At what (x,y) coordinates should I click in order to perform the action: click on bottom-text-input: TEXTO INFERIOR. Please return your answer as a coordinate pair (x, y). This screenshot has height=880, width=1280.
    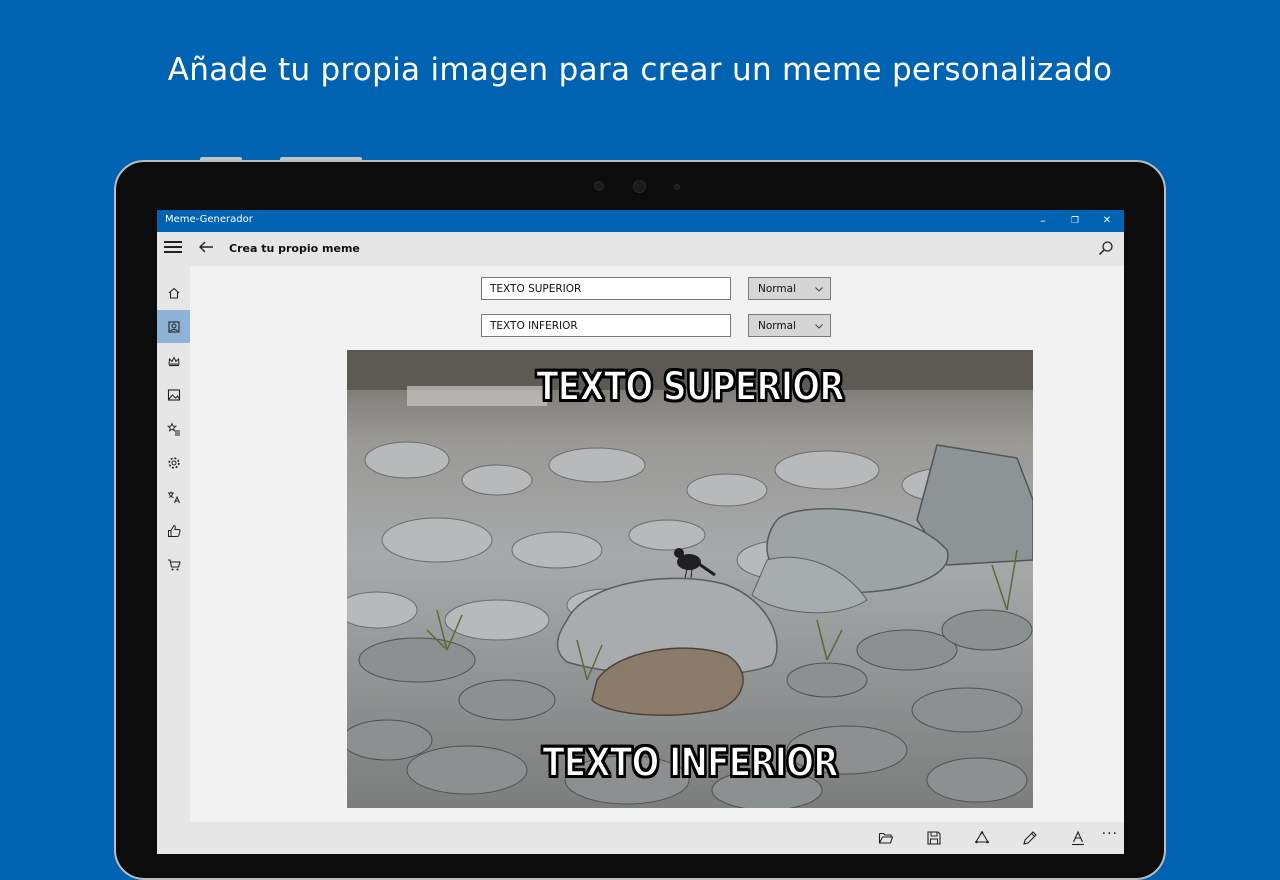
    Looking at the image, I should click on (606, 325).